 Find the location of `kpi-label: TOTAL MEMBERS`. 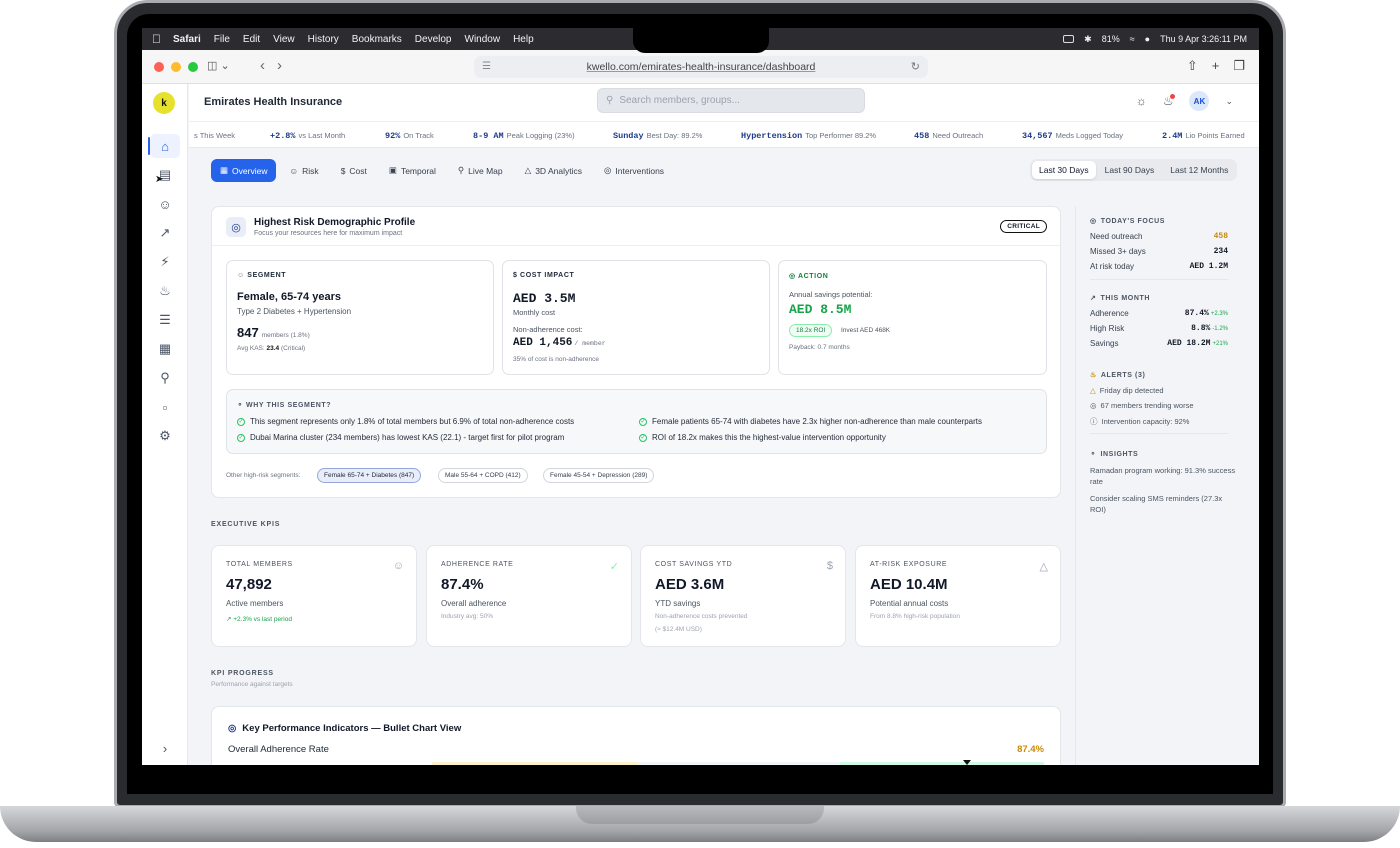

kpi-label: TOTAL MEMBERS is located at coordinates (259, 564).